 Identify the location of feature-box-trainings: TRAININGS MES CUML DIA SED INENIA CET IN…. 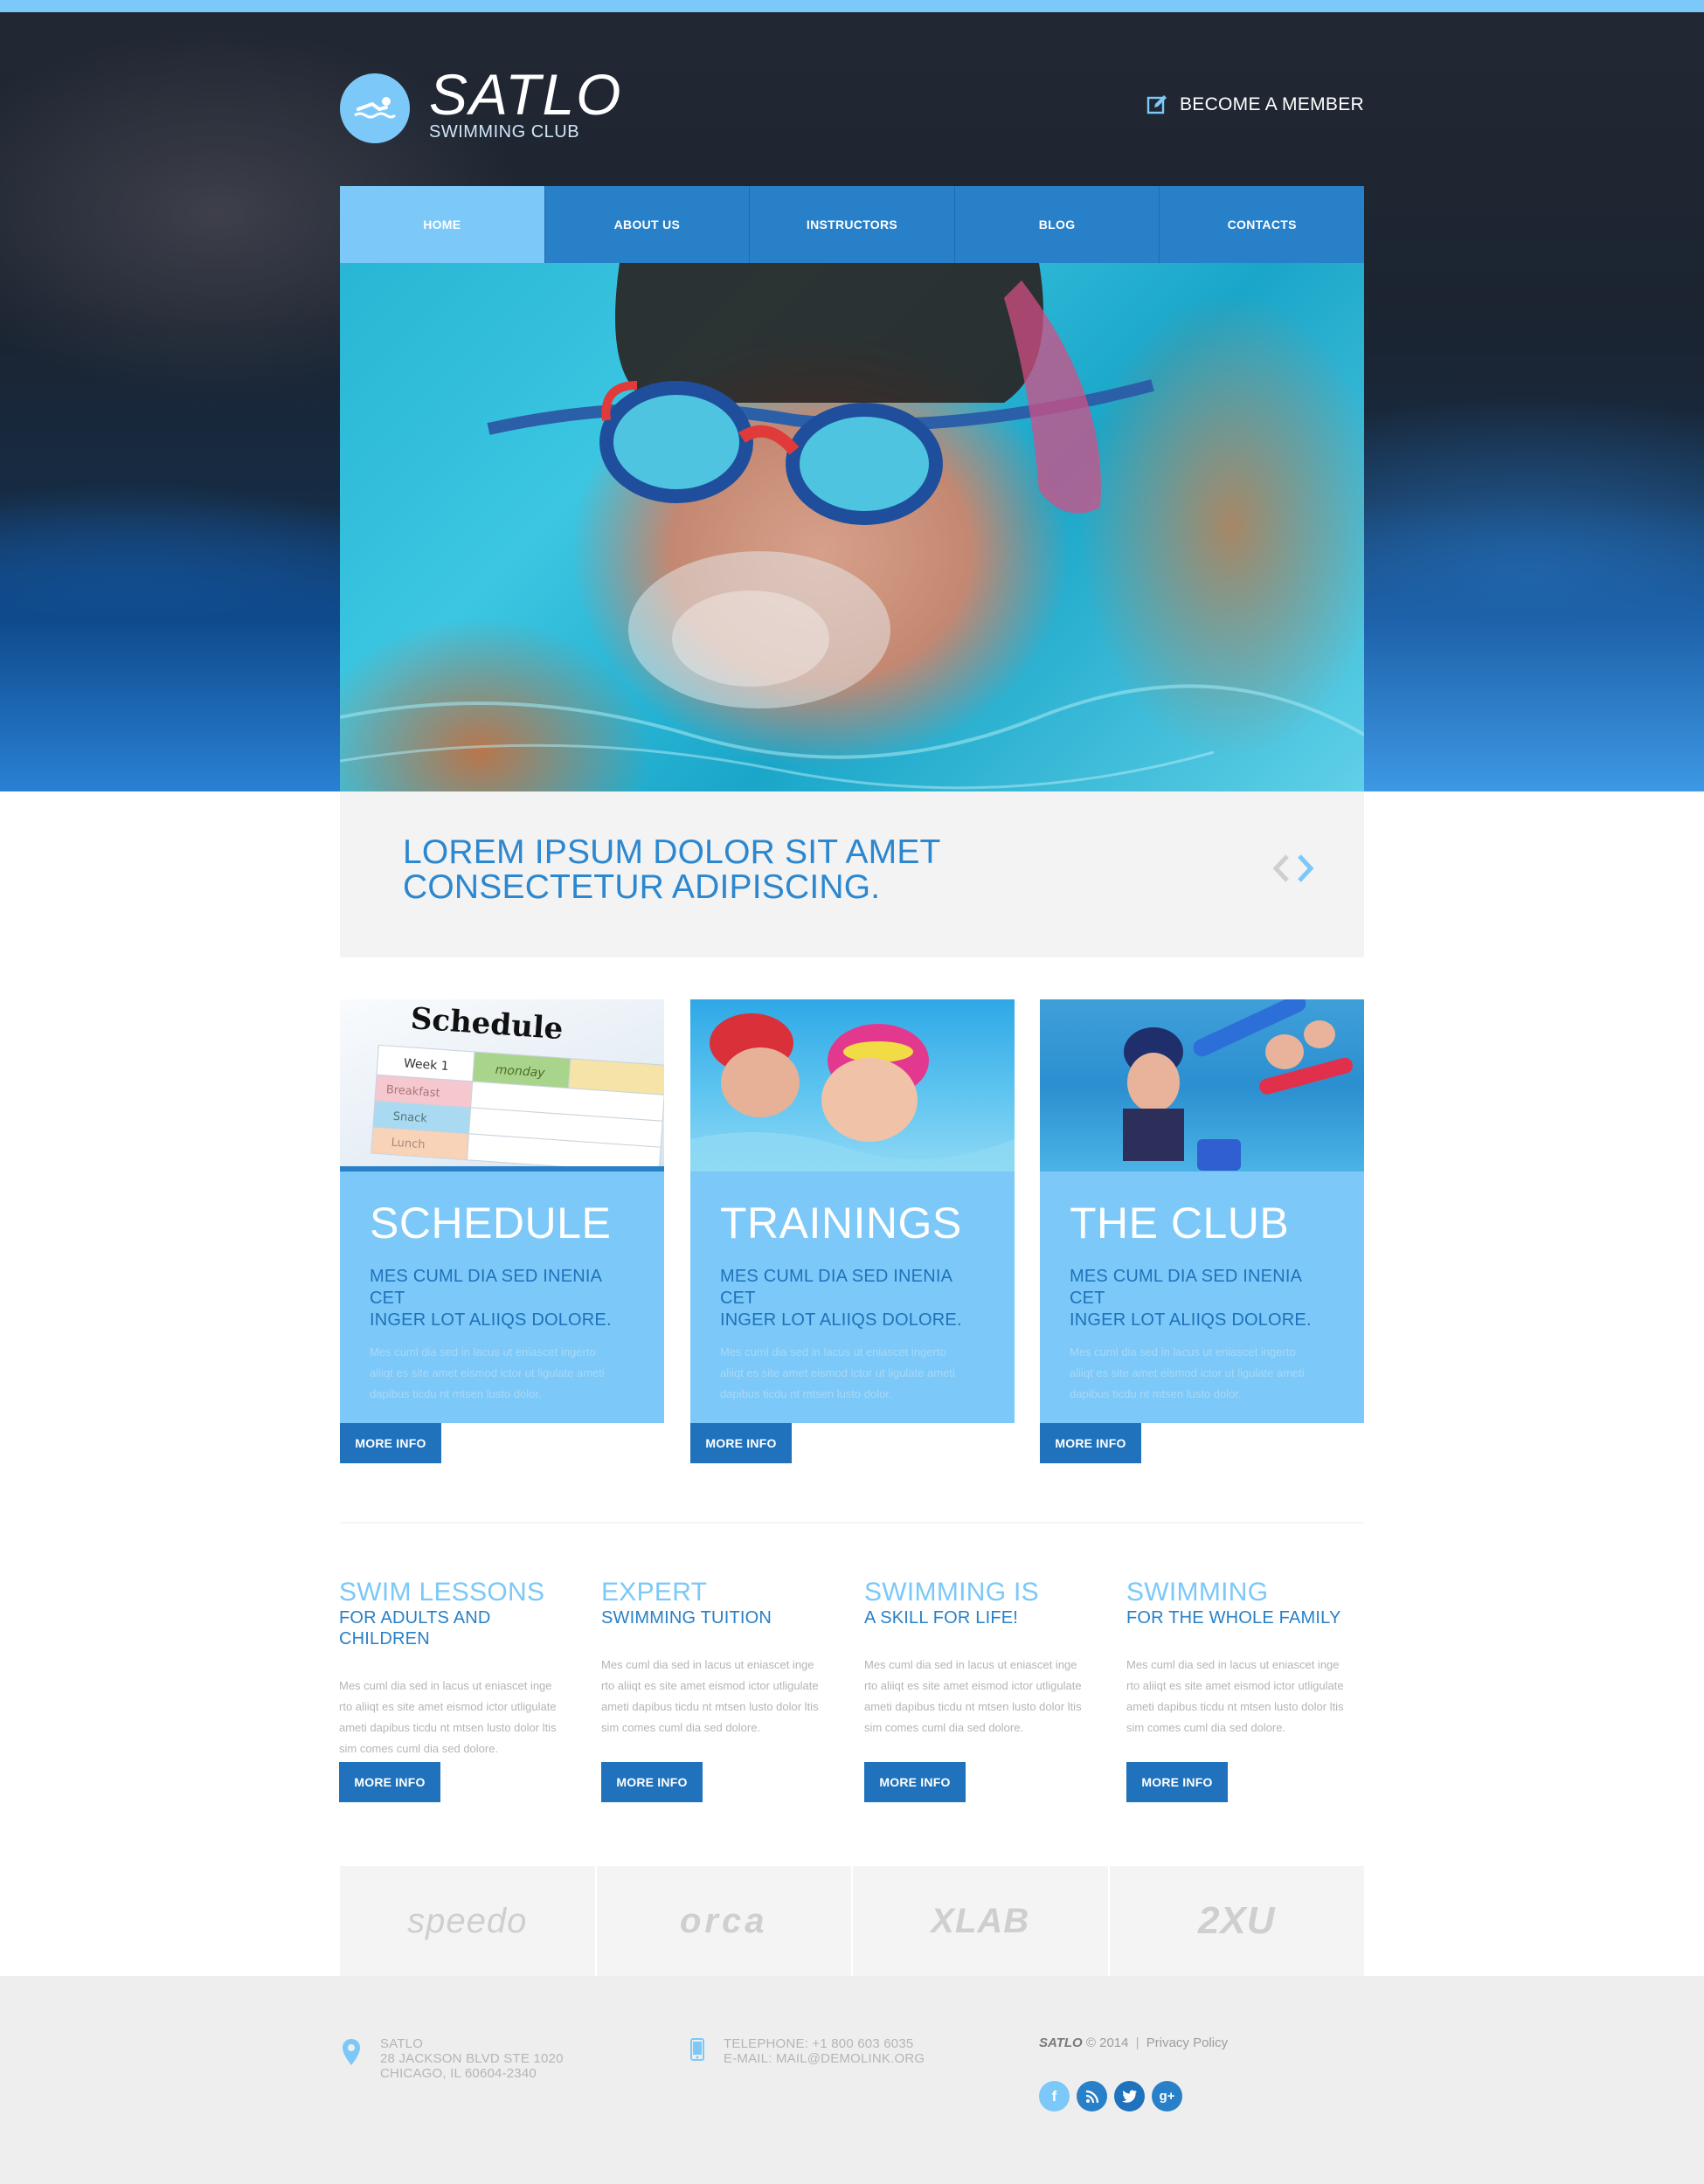
(852, 1231).